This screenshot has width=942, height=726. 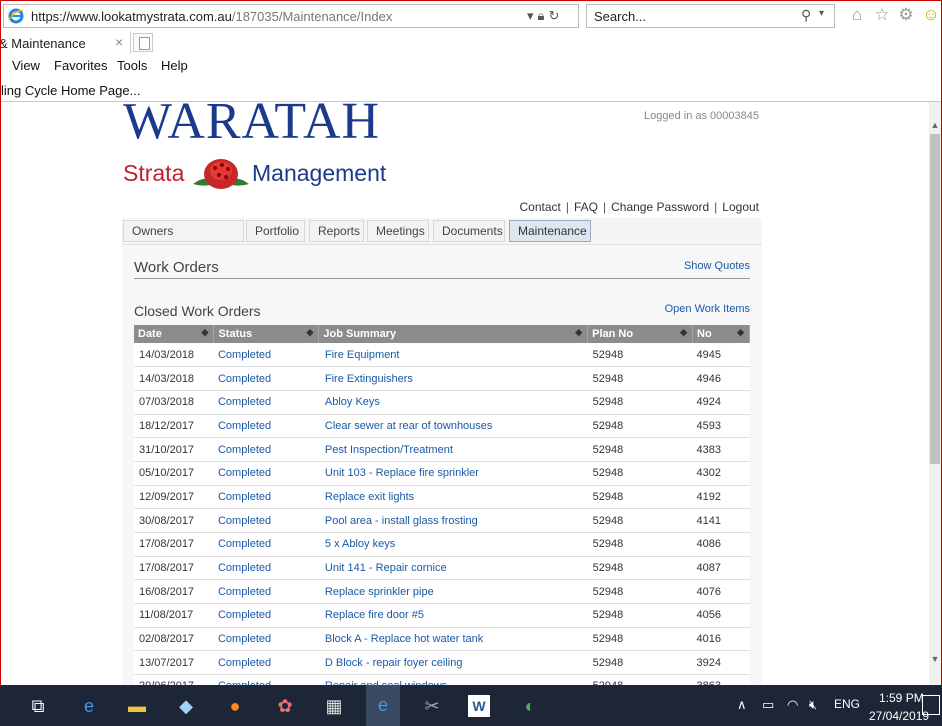 What do you see at coordinates (336, 231) in the screenshot?
I see `tab-reports: Reports` at bounding box center [336, 231].